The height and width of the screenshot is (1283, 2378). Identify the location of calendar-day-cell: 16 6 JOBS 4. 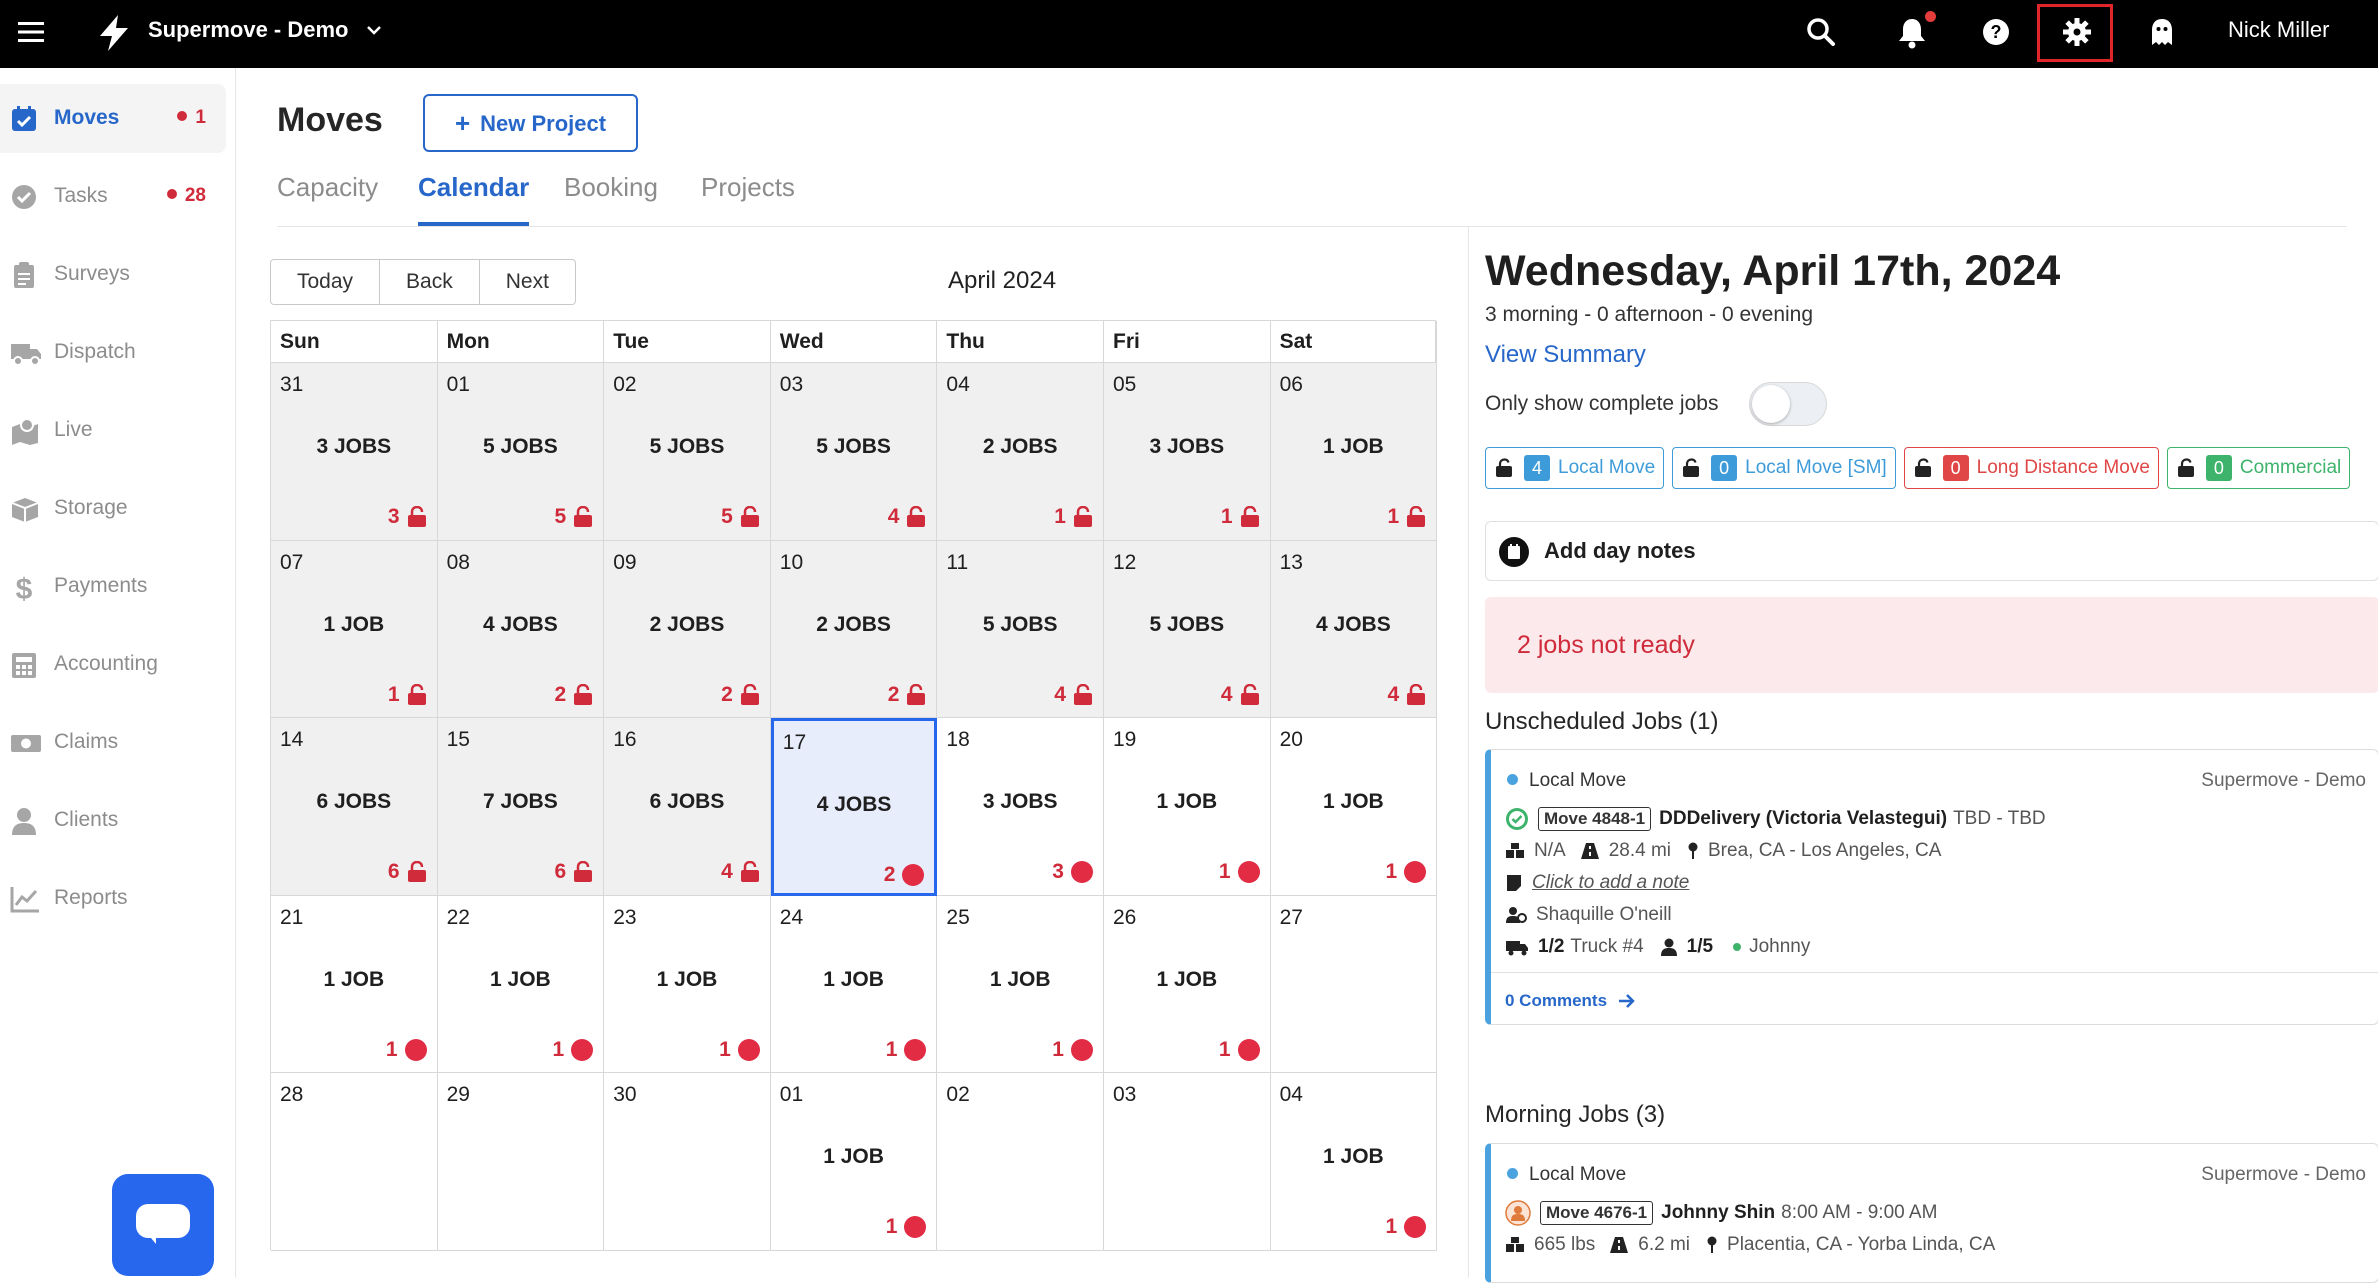
(687, 807).